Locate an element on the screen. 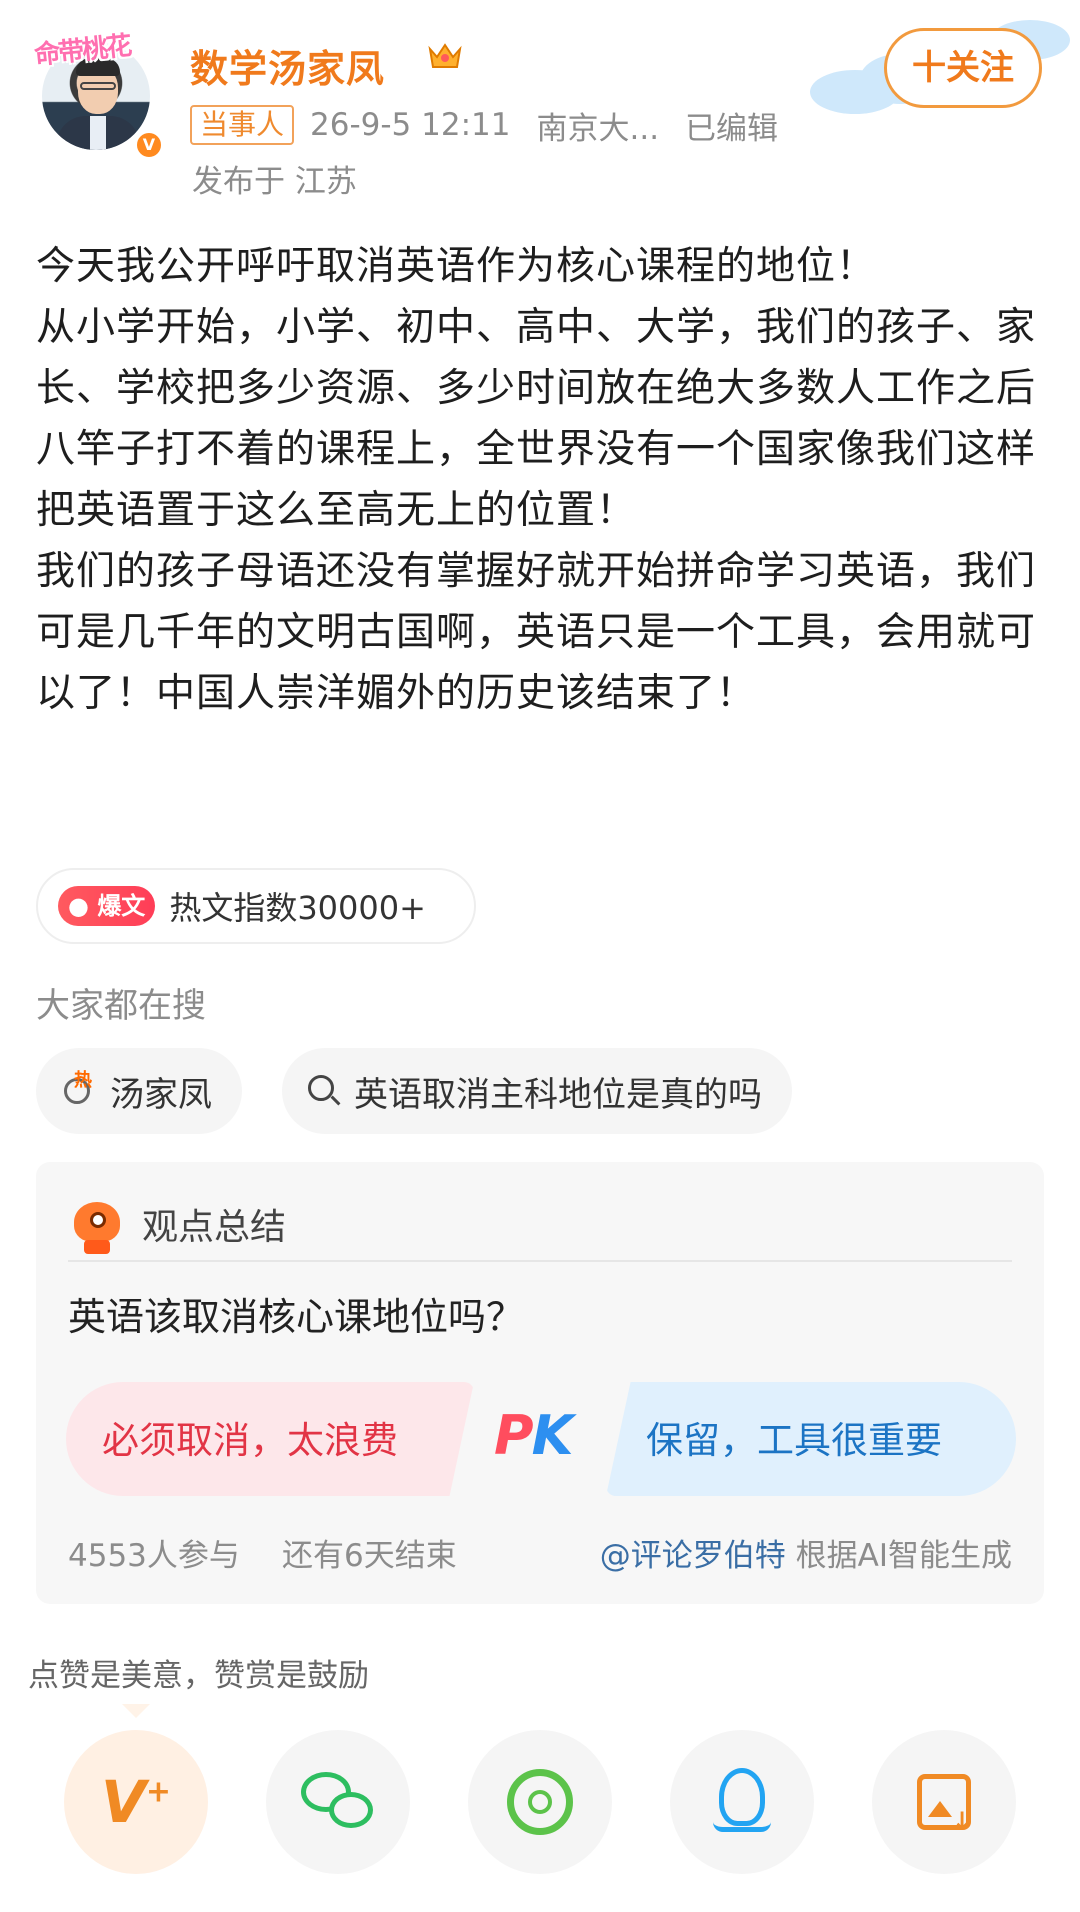 The width and height of the screenshot is (1080, 1912). qq-icon is located at coordinates (742, 1802).